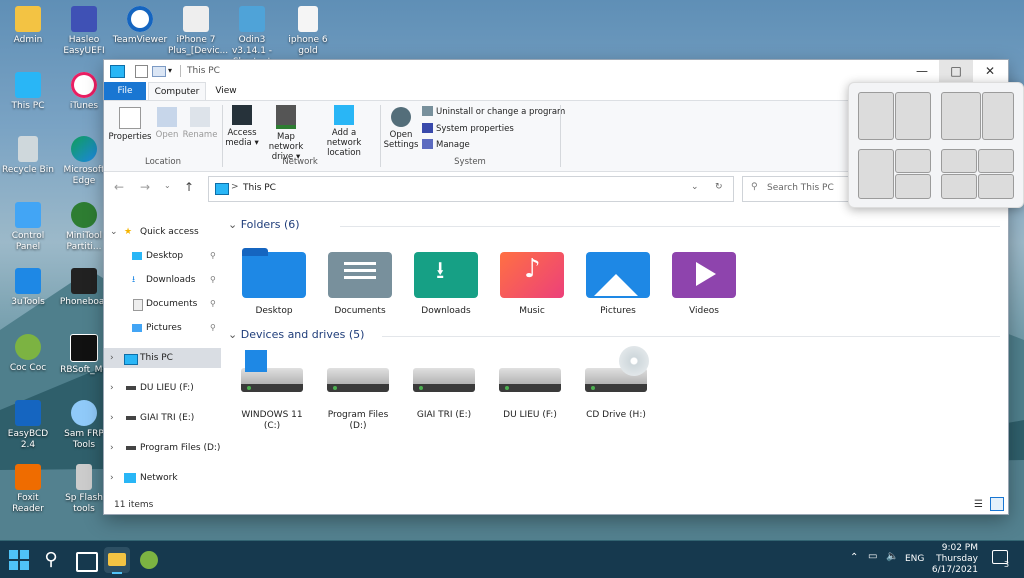 The image size is (1024, 578). What do you see at coordinates (177, 91) in the screenshot?
I see `tab-computer: Computer` at bounding box center [177, 91].